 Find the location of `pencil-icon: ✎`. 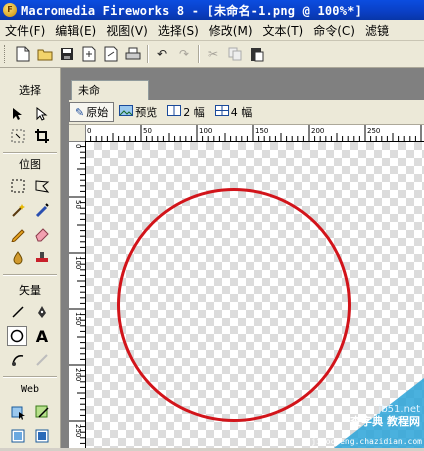

pencil-icon: ✎ is located at coordinates (80, 112).